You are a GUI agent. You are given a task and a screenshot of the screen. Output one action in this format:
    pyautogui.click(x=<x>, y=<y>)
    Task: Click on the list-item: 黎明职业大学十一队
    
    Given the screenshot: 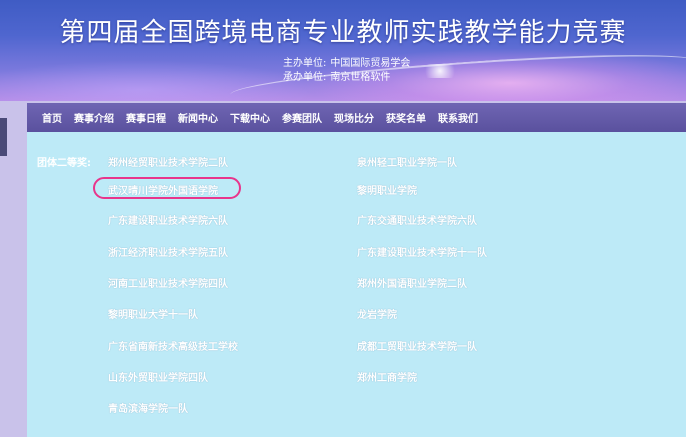 What is the action you would take?
    pyautogui.click(x=153, y=315)
    